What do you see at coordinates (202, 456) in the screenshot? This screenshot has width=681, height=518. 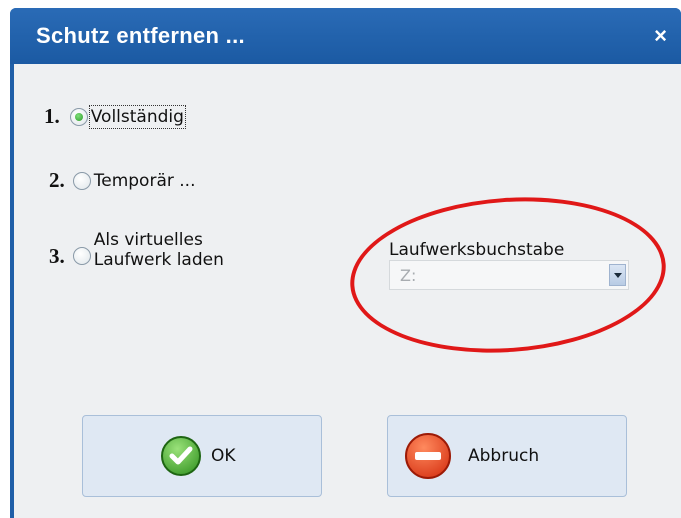 I see `ok-button: OK` at bounding box center [202, 456].